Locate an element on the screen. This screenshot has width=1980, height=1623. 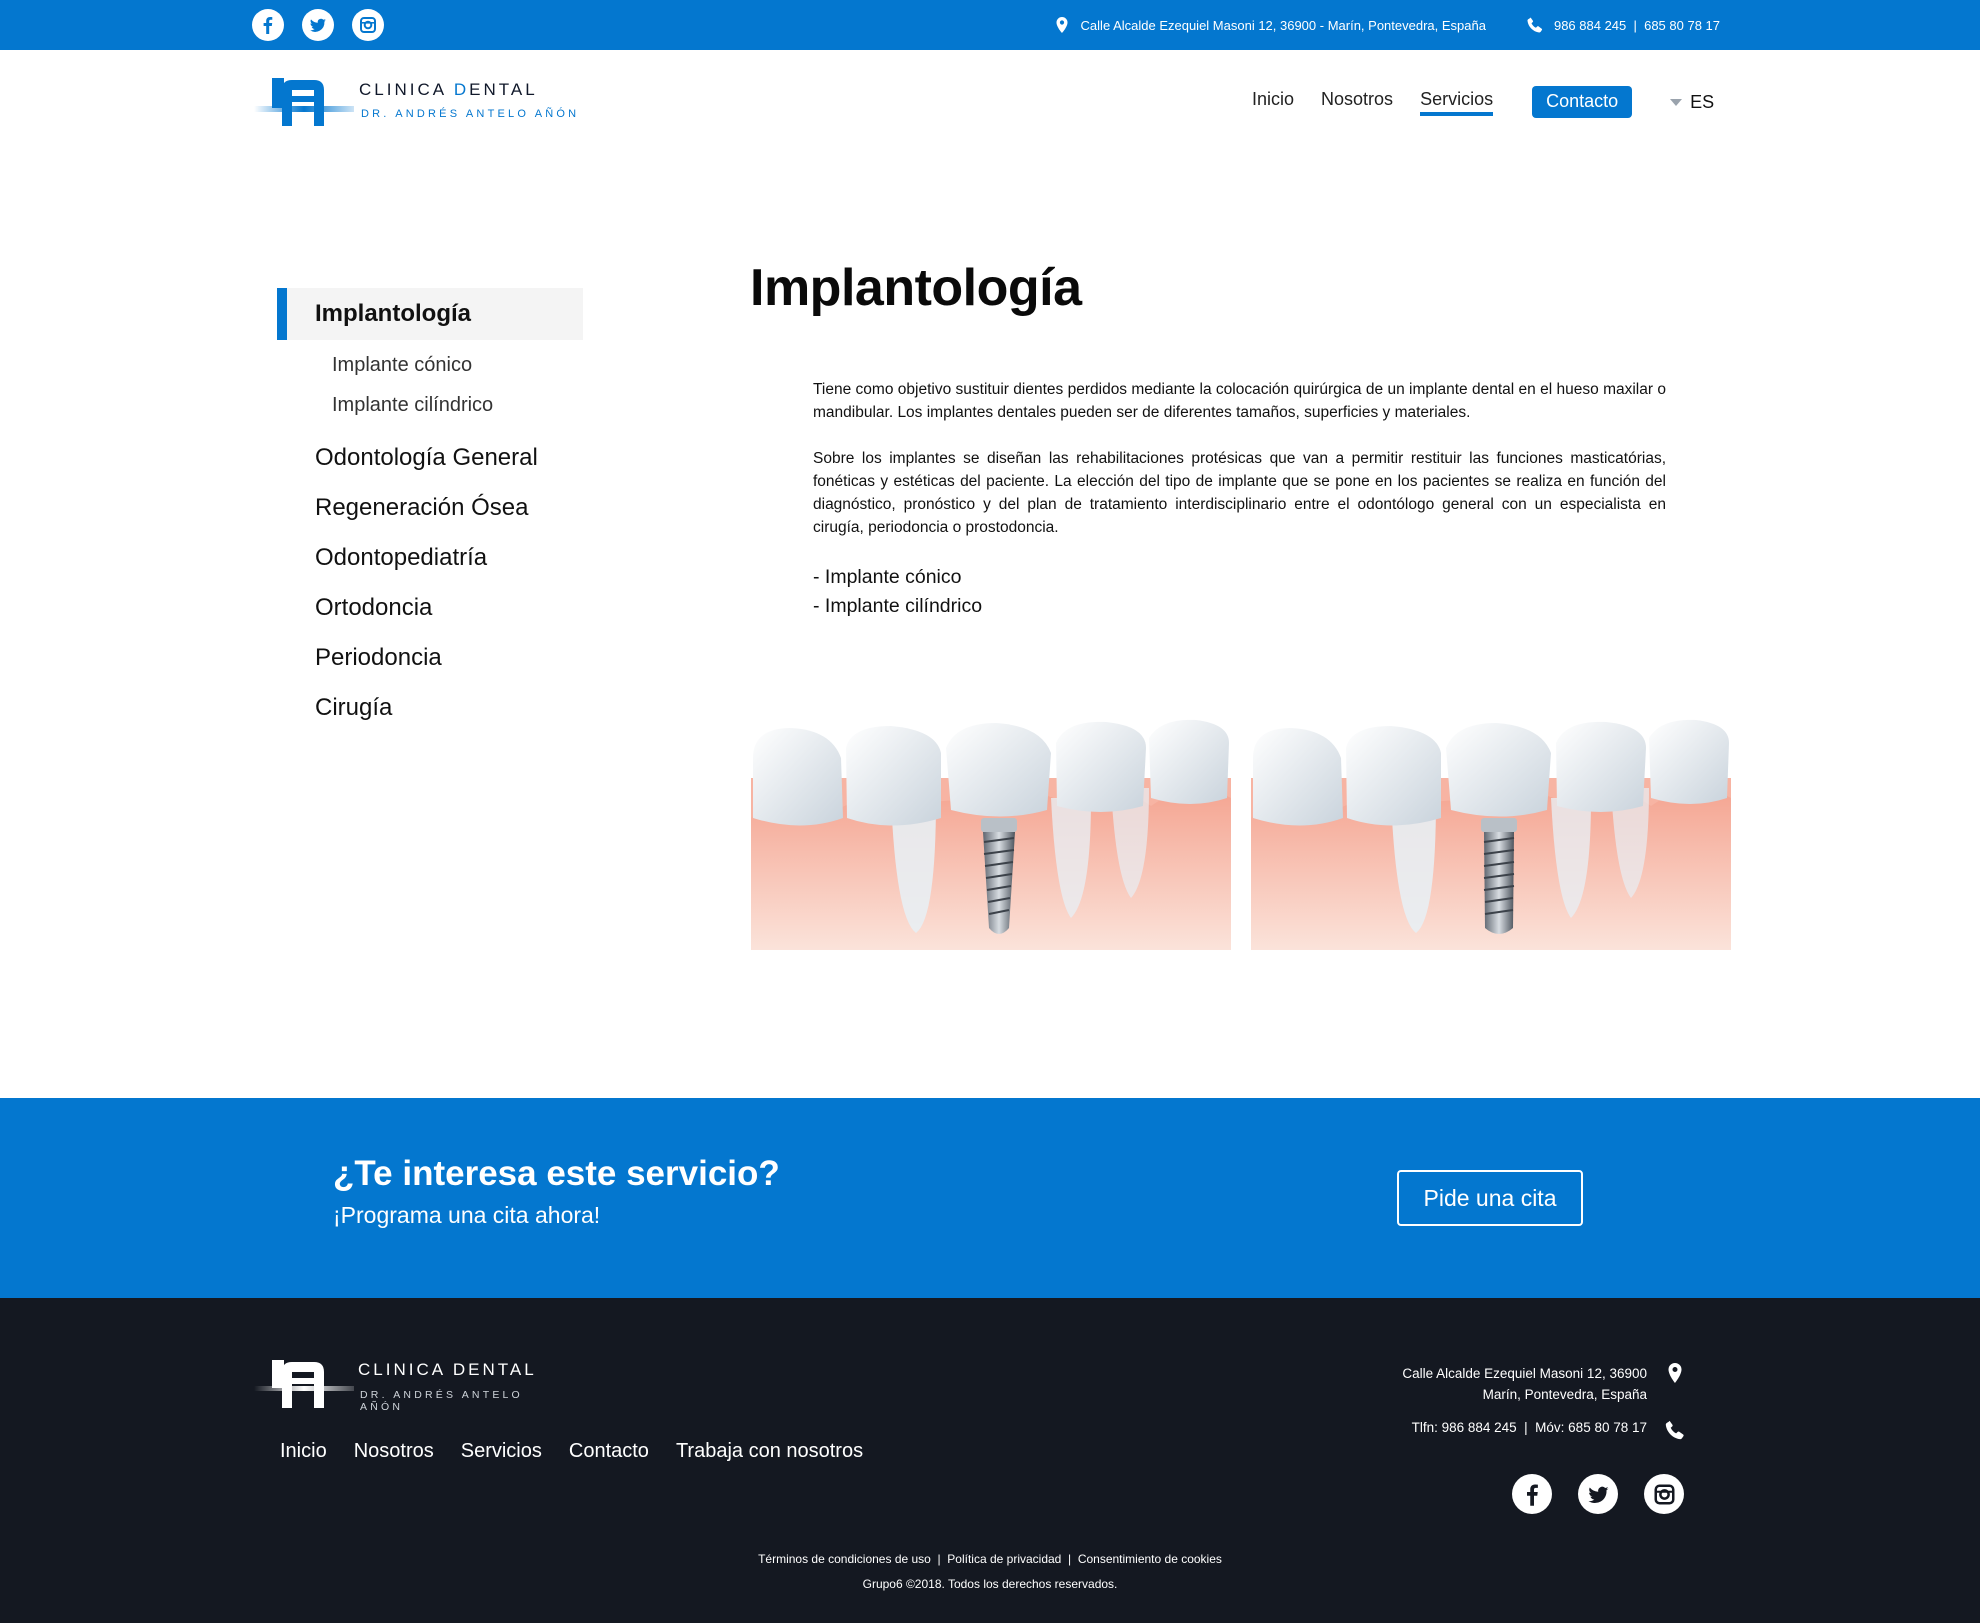
logo-brand-prefix: CLINICA is located at coordinates (406, 89).